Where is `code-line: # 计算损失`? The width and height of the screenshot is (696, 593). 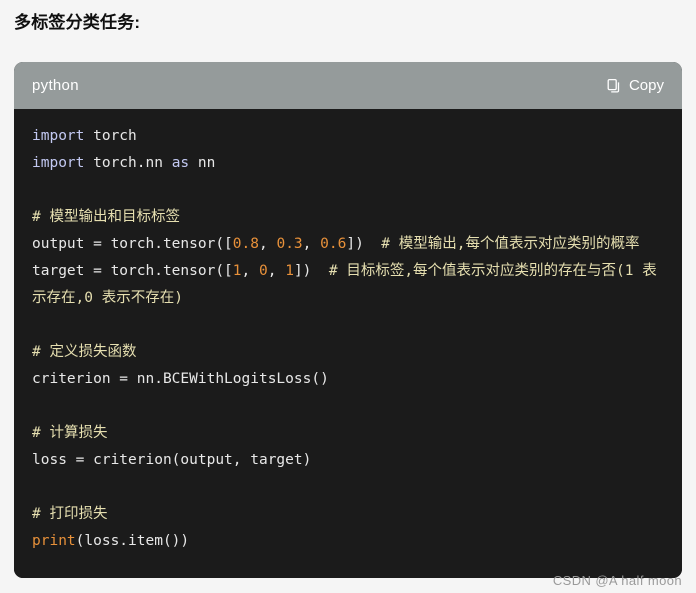 code-line: # 计算损失 is located at coordinates (348, 433).